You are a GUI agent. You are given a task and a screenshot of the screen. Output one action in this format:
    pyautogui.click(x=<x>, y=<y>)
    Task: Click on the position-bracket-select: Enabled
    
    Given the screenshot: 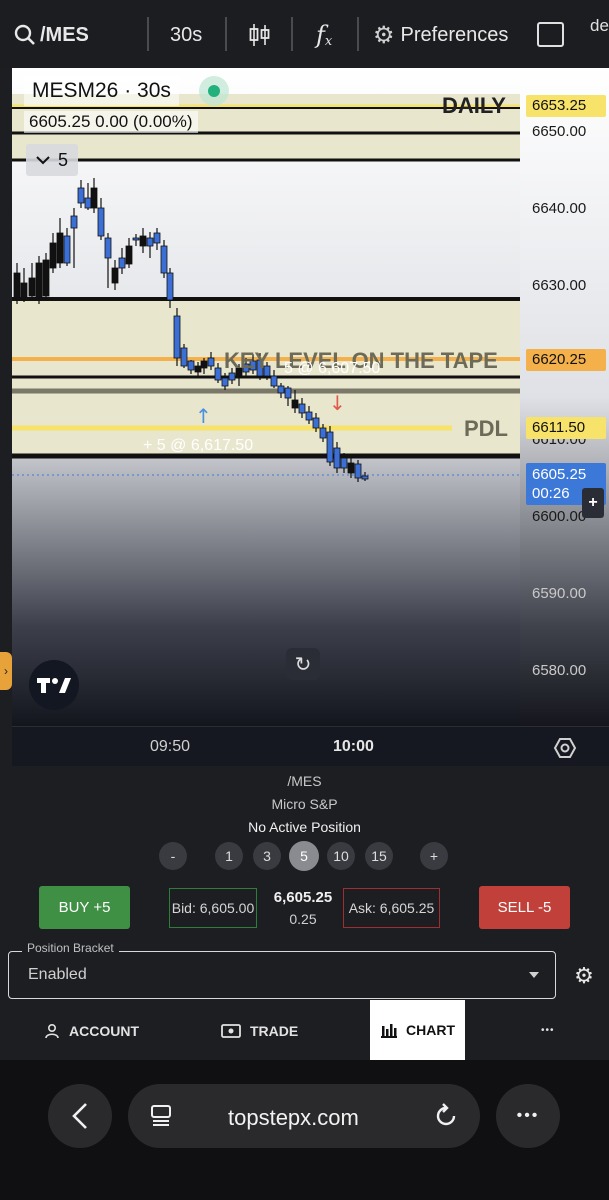 What is the action you would take?
    pyautogui.click(x=282, y=975)
    